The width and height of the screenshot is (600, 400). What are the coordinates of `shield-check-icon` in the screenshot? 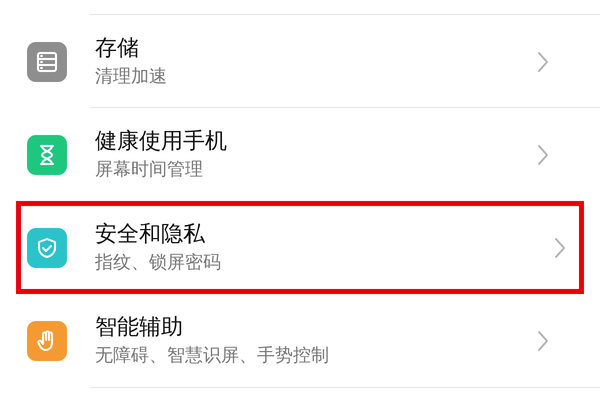 It's located at (47, 248).